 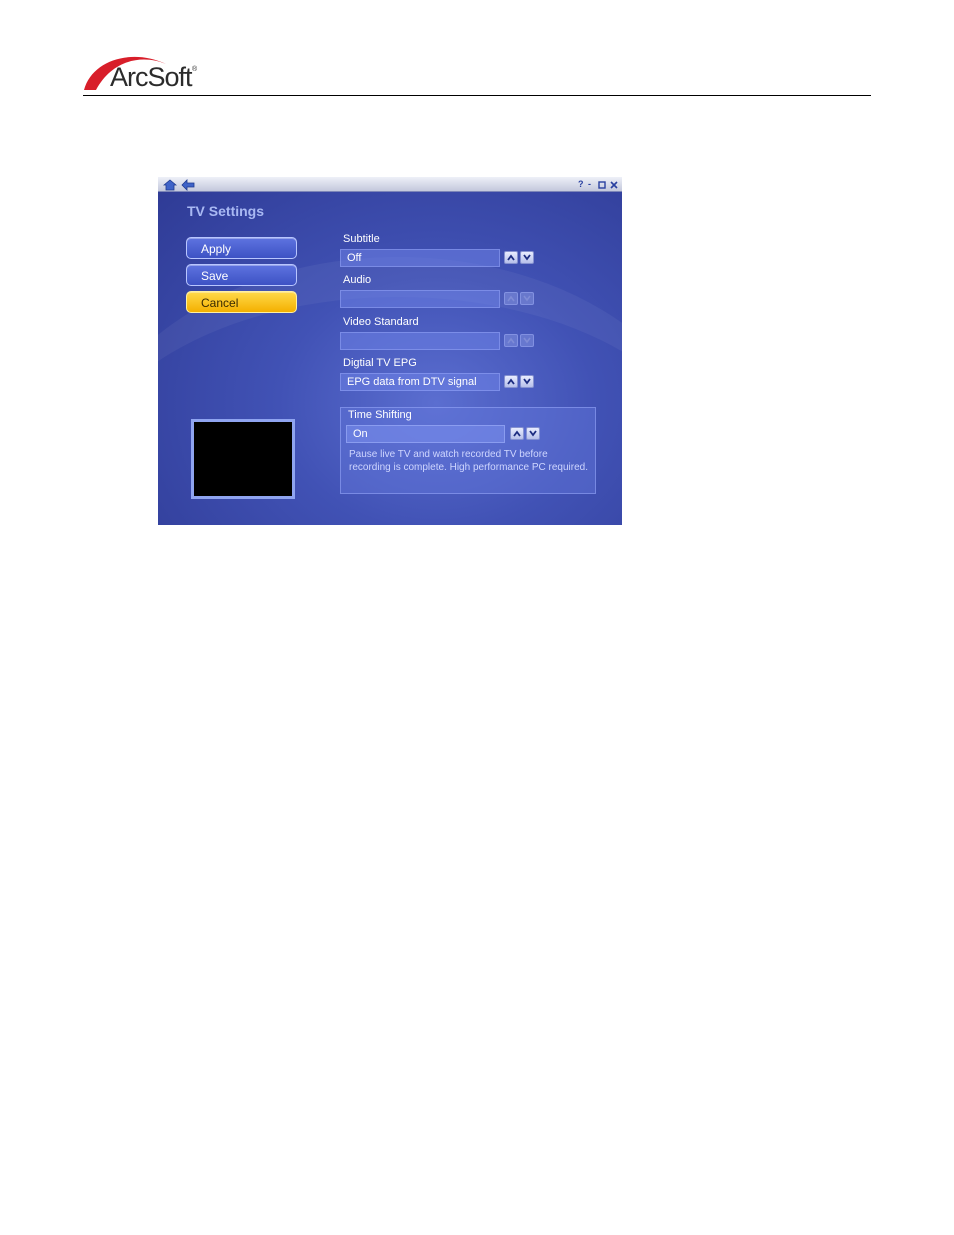 I want to click on epg-down-button, so click(x=527, y=381).